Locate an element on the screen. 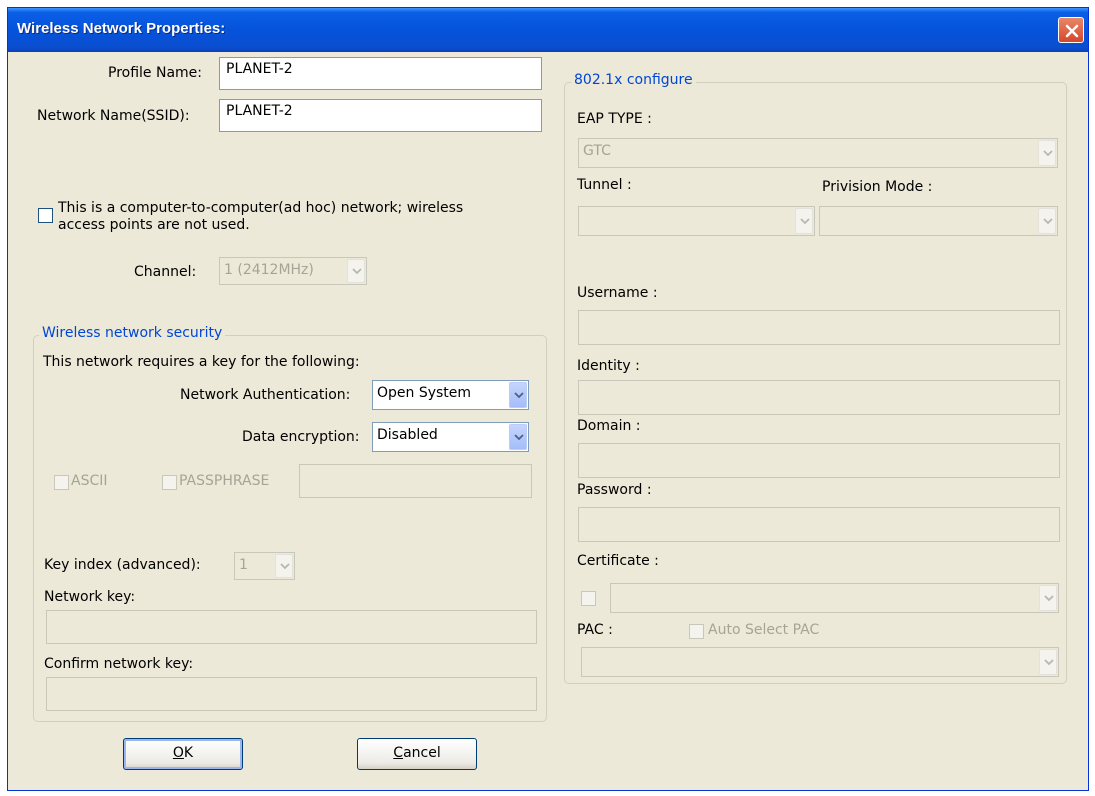  profile-name-value: PLANET-2 is located at coordinates (259, 69).